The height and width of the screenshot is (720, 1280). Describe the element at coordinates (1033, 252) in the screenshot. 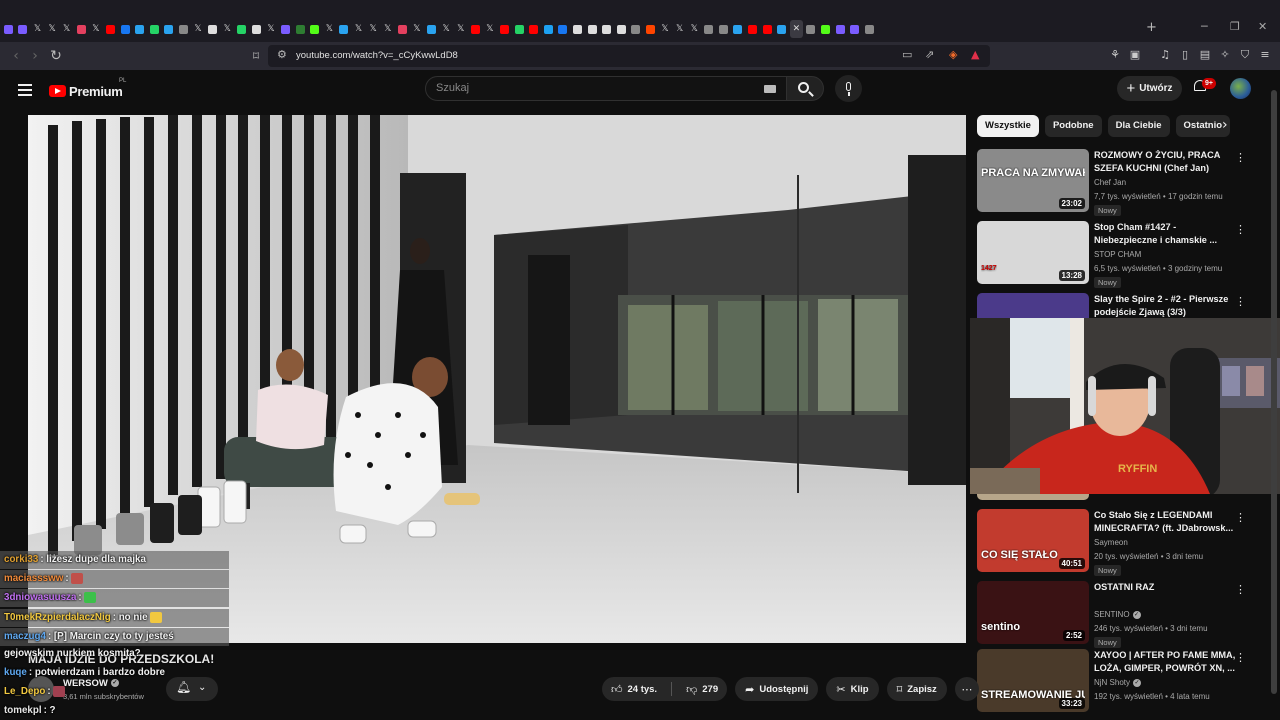

I see `video-thumbnail: 1427 13:28` at that location.